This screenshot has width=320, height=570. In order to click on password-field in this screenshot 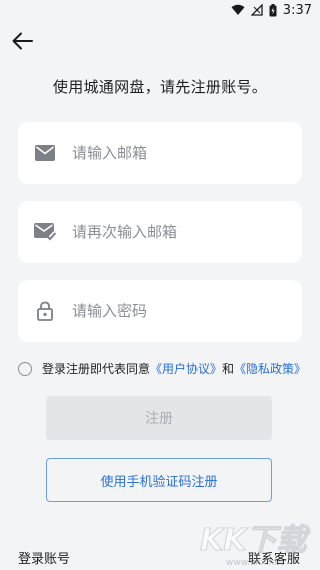, I will do `click(160, 311)`.